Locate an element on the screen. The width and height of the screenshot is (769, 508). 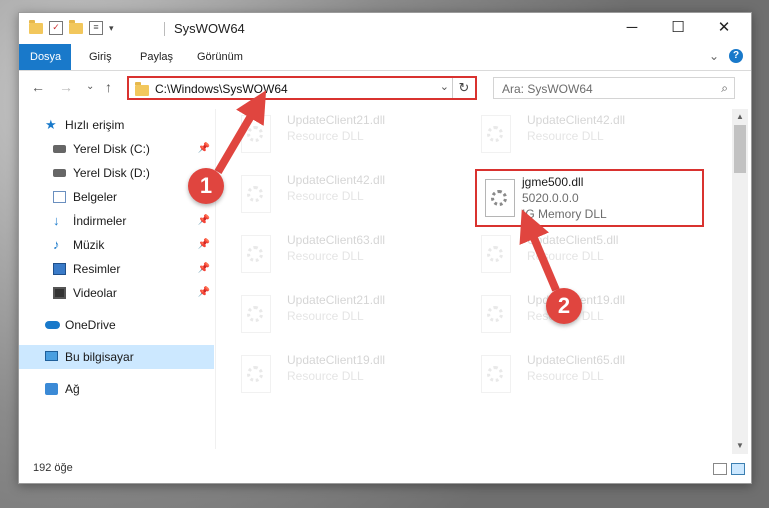
search-input: Ara: SysWOW64 ⌕ is located at coordinates (614, 88).